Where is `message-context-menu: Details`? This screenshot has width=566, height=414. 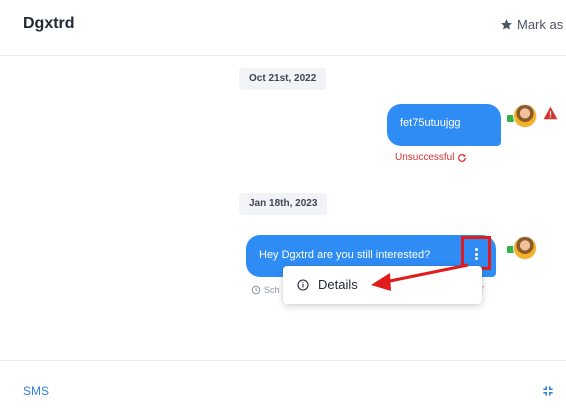
message-context-menu: Details is located at coordinates (382, 285).